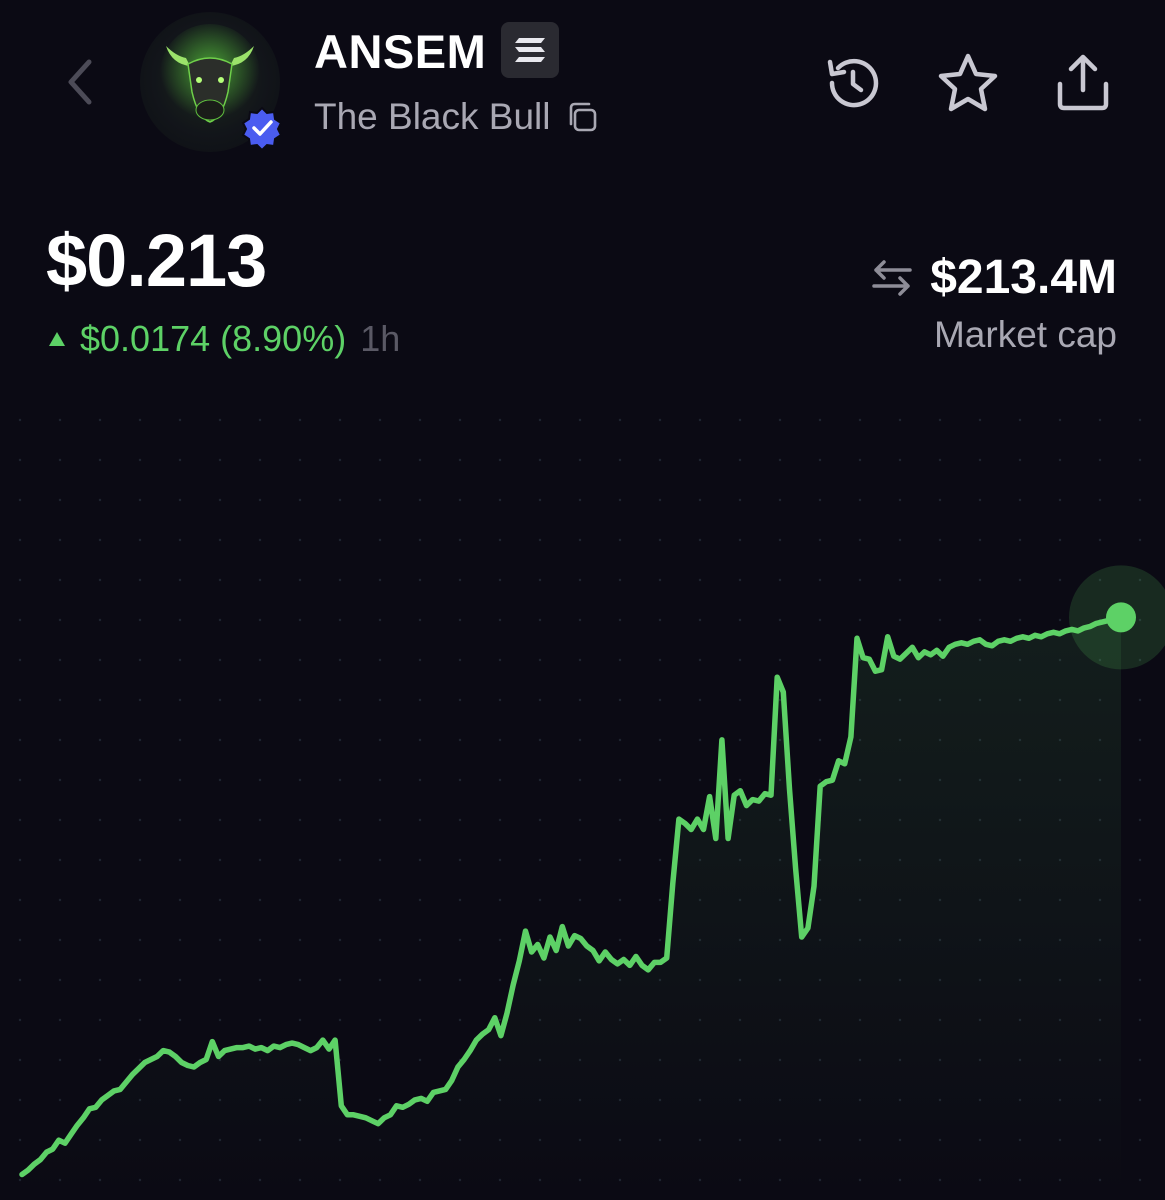 The height and width of the screenshot is (1200, 1165). What do you see at coordinates (1023, 277) in the screenshot?
I see `market-cap-value: $213.4M` at bounding box center [1023, 277].